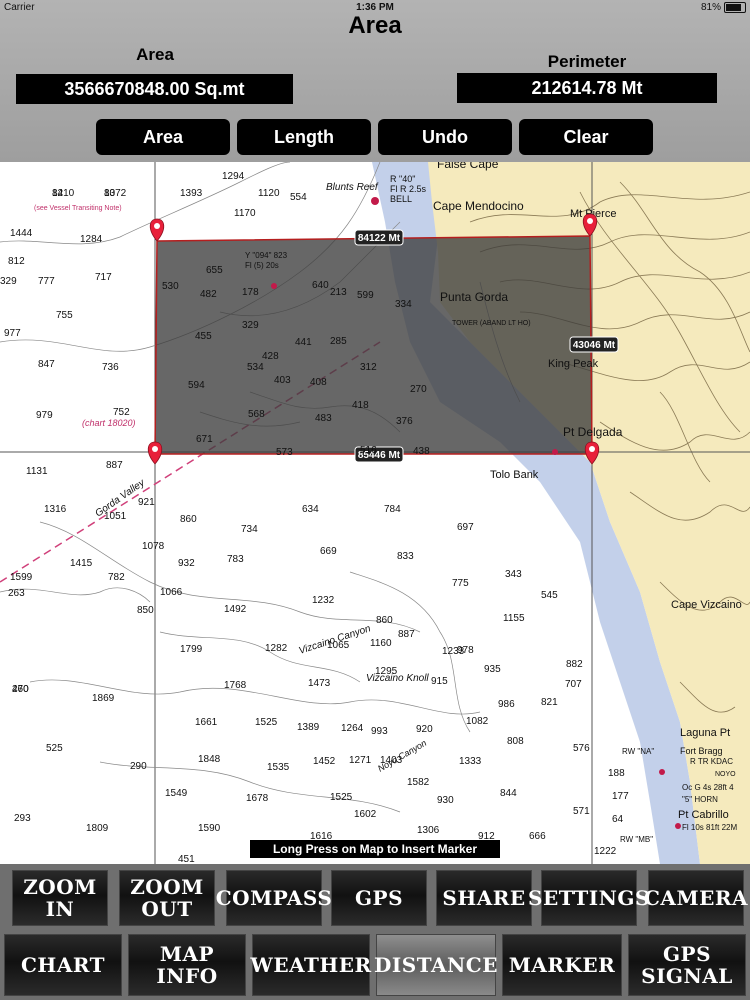 The height and width of the screenshot is (1000, 750). I want to click on sounding-number: 669, so click(328, 551).